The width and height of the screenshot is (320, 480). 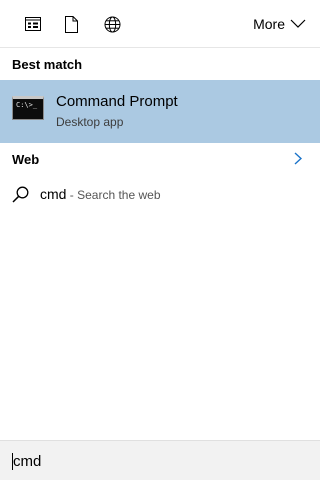 I want to click on search-input-value: cmd, so click(x=27, y=461).